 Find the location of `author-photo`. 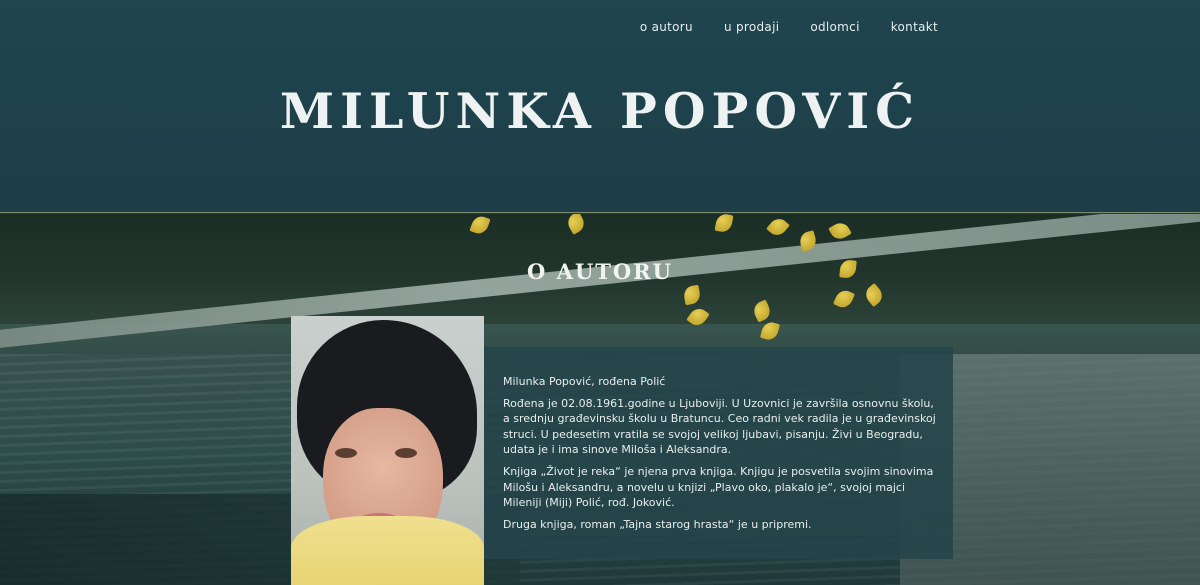

author-photo is located at coordinates (387, 450).